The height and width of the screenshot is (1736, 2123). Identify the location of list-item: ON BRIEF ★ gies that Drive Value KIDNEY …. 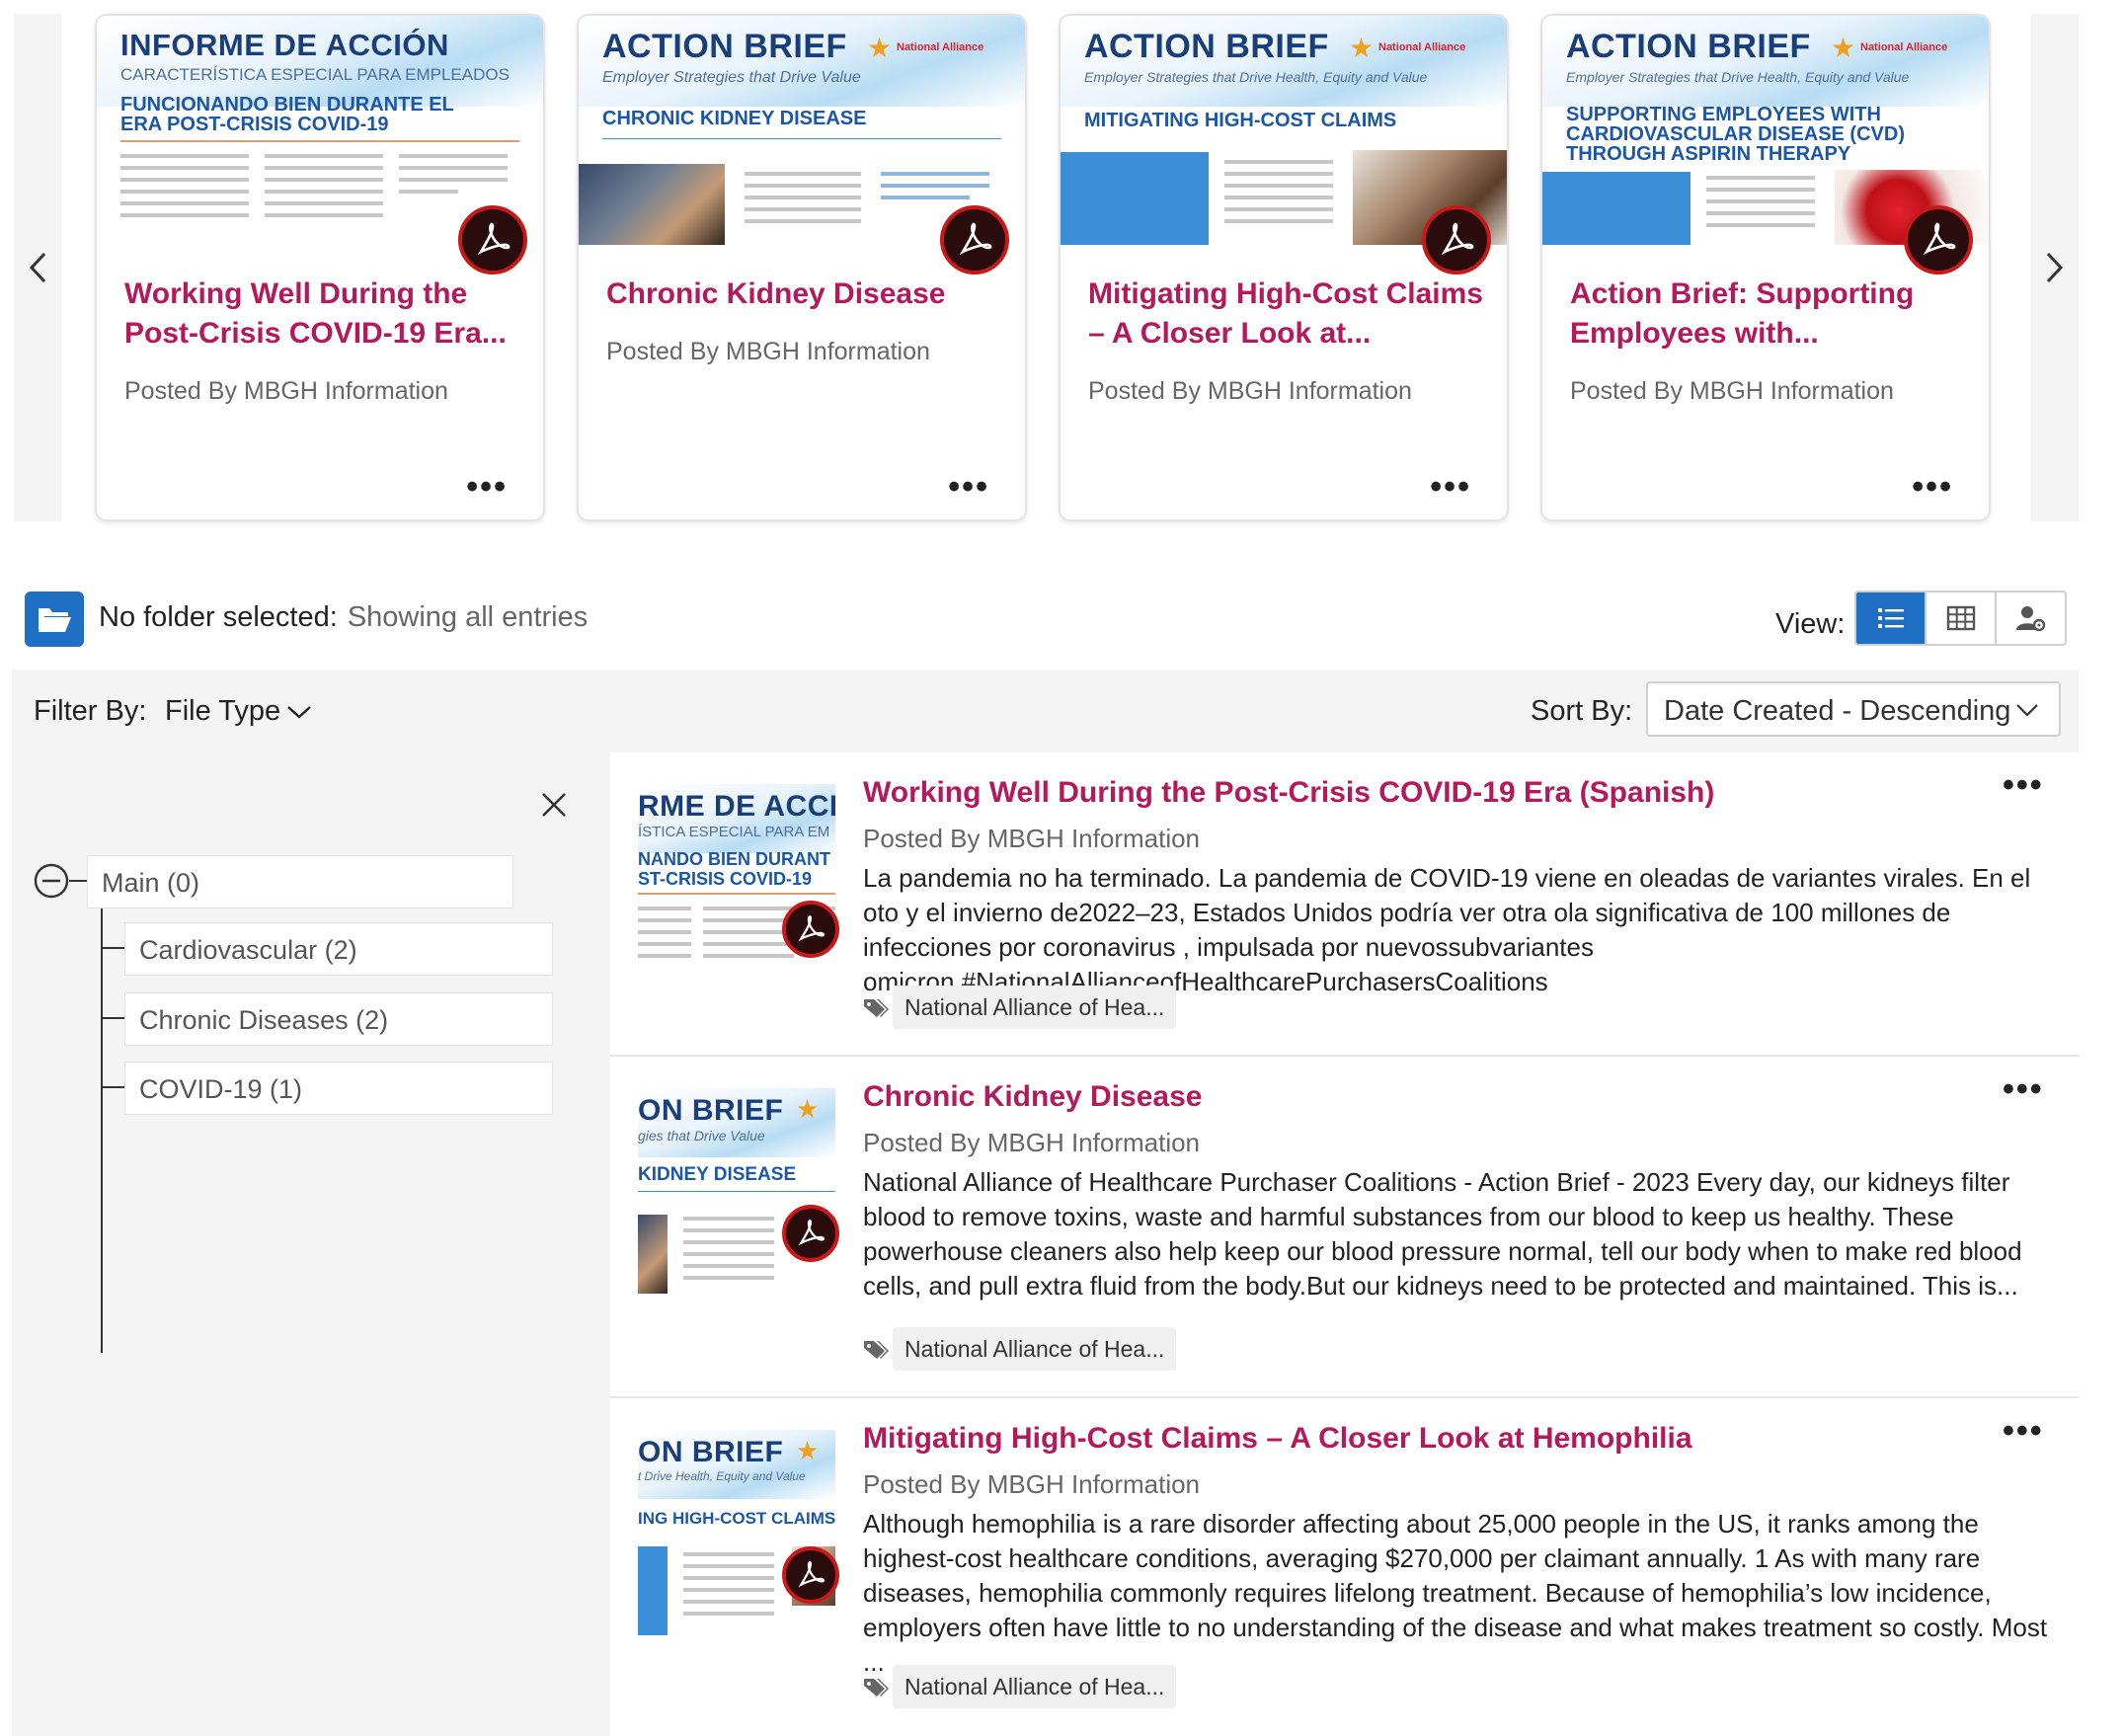
(1344, 1227).